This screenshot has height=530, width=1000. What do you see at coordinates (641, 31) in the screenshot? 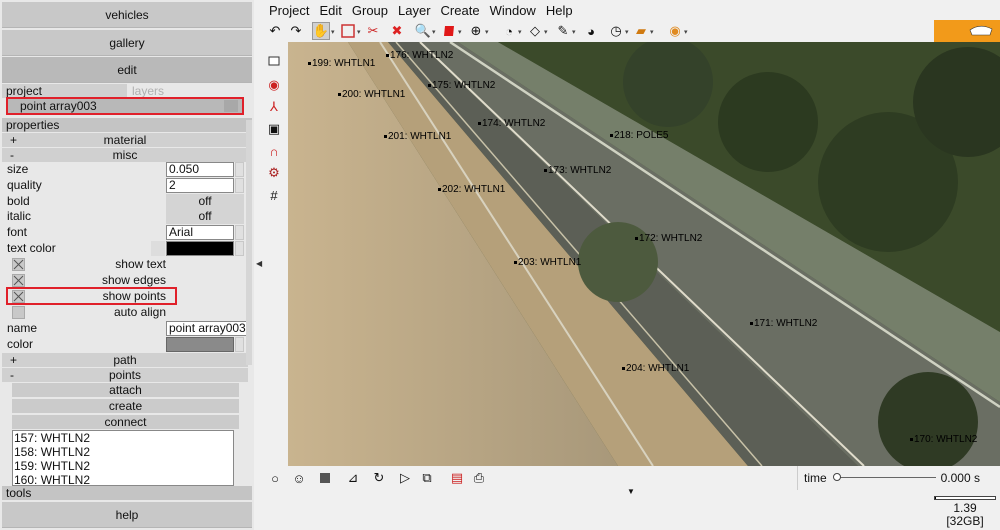
I see `ruler-icon: ▰` at bounding box center [641, 31].